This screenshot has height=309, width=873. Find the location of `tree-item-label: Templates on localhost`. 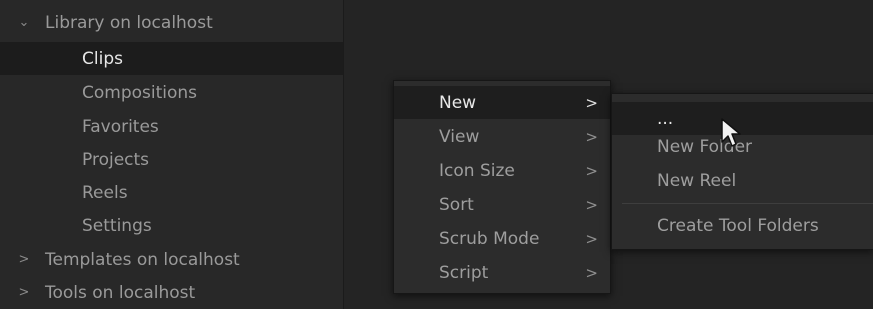

tree-item-label: Templates on localhost is located at coordinates (142, 259).